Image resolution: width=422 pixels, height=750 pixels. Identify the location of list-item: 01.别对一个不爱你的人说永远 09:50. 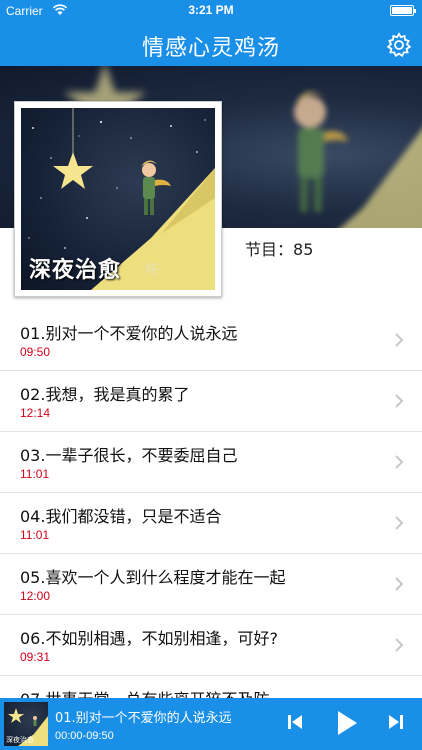
(211, 340).